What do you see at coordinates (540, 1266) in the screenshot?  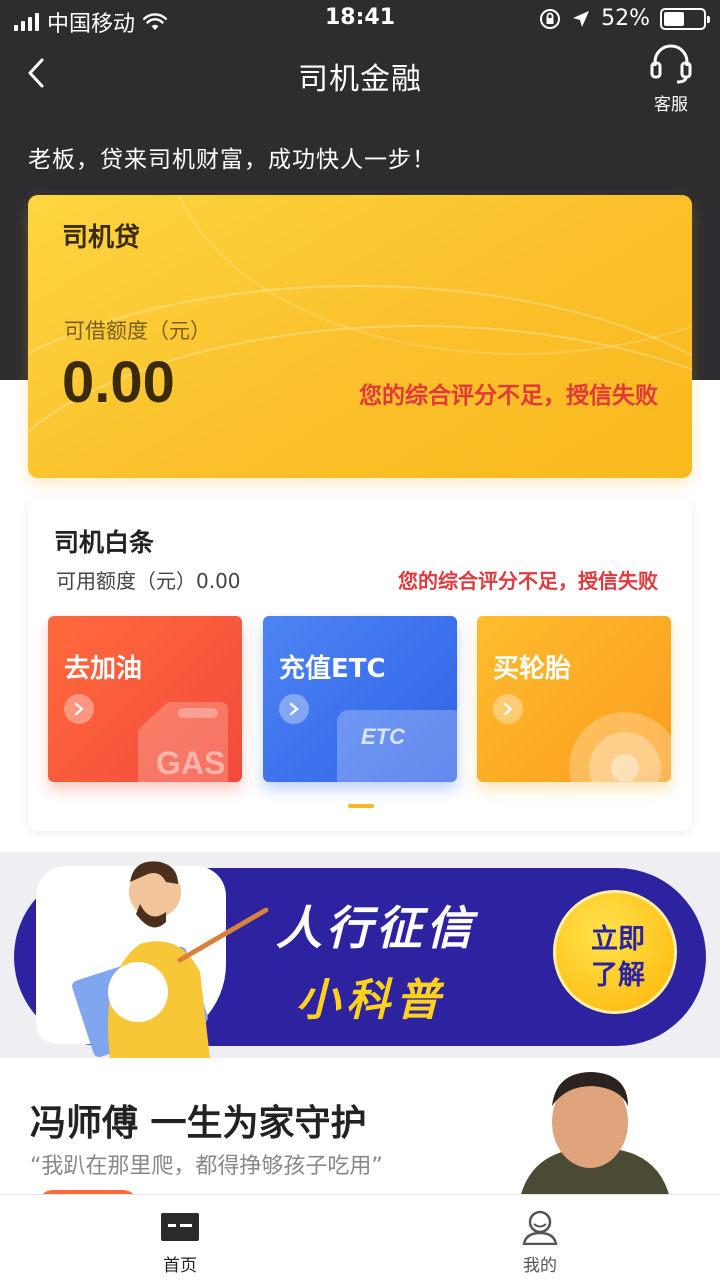 I see `tab-mine-label: 我的` at bounding box center [540, 1266].